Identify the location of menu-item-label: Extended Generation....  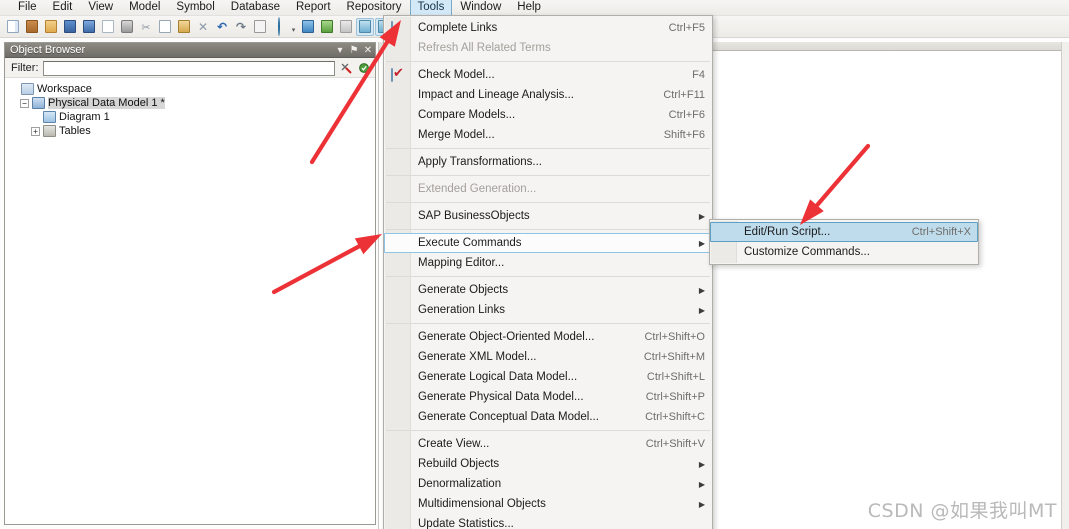
(477, 189).